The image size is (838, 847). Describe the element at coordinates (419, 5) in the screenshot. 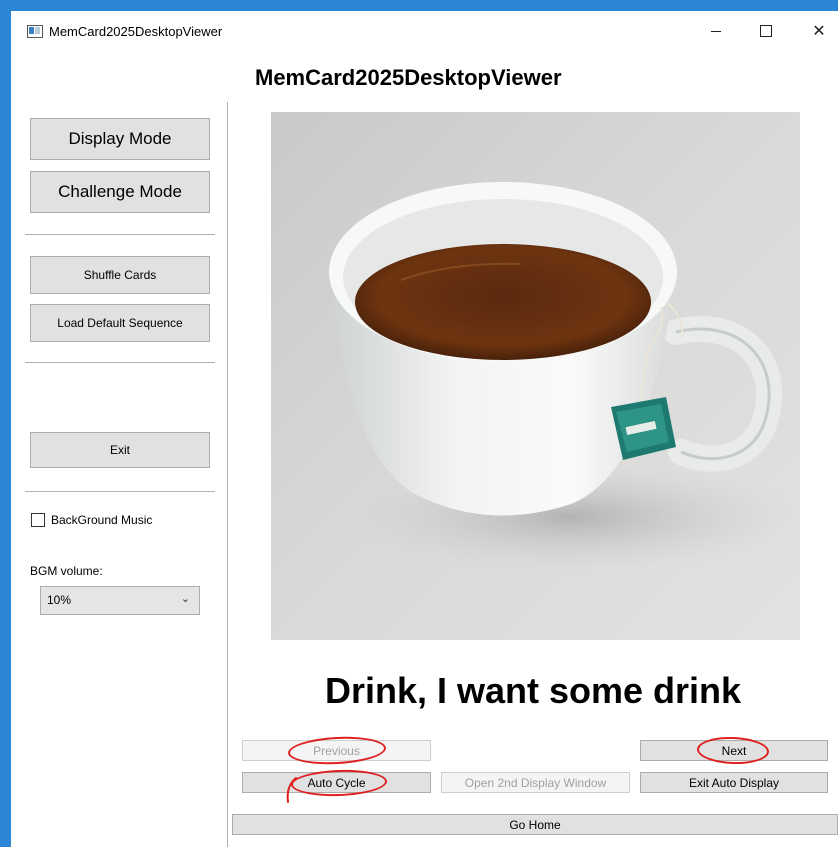

I see `window-frame-top` at that location.